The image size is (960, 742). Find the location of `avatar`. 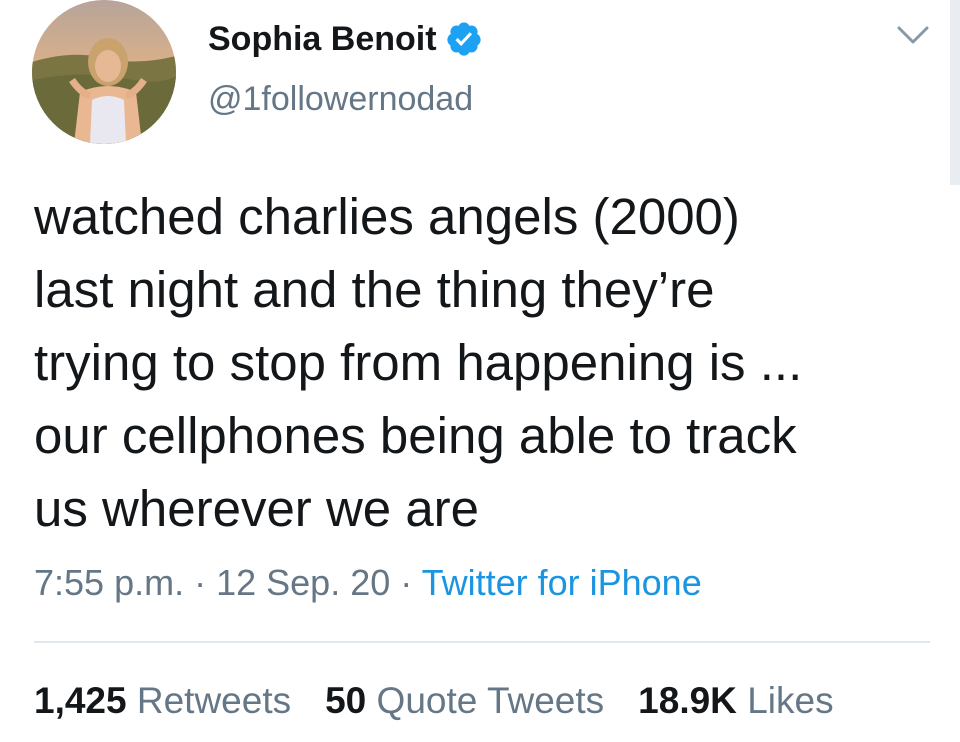

avatar is located at coordinates (104, 72).